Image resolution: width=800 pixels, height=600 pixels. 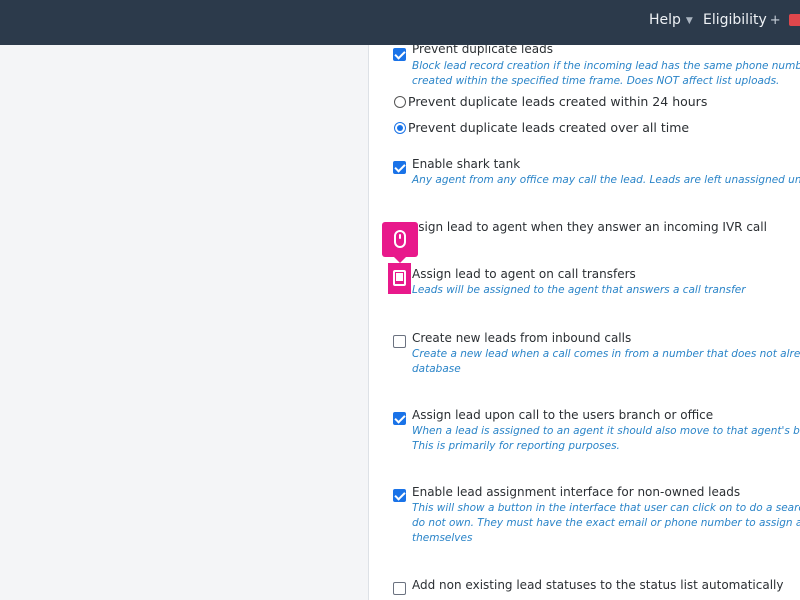 What do you see at coordinates (399, 54) in the screenshot?
I see `prevent-duplicate-checkbox` at bounding box center [399, 54].